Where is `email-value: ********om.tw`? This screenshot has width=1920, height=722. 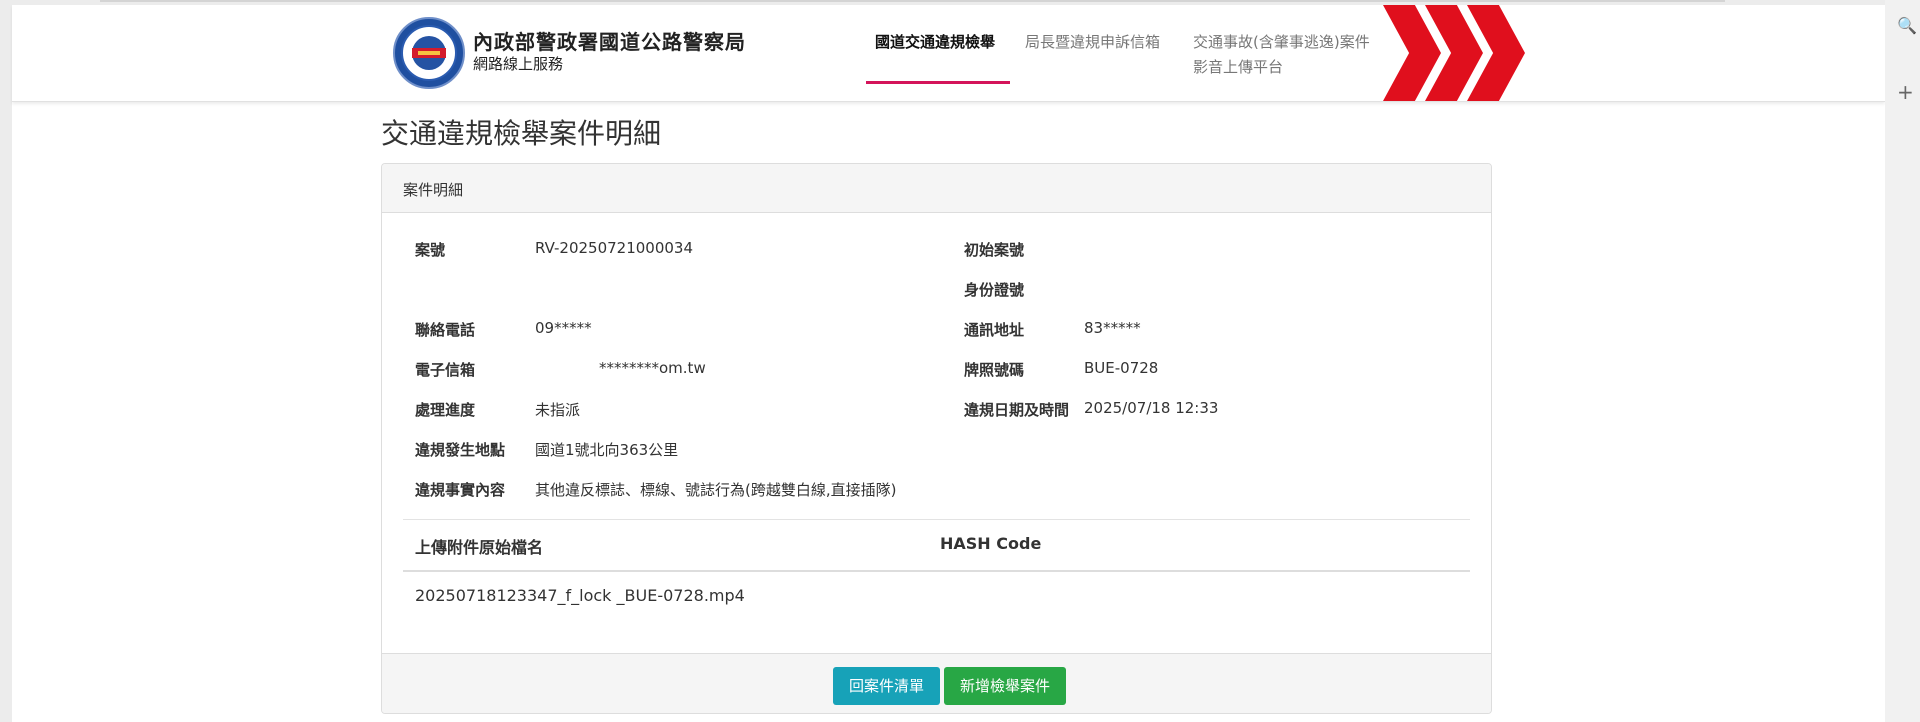
email-value: ********om.tw is located at coordinates (652, 368).